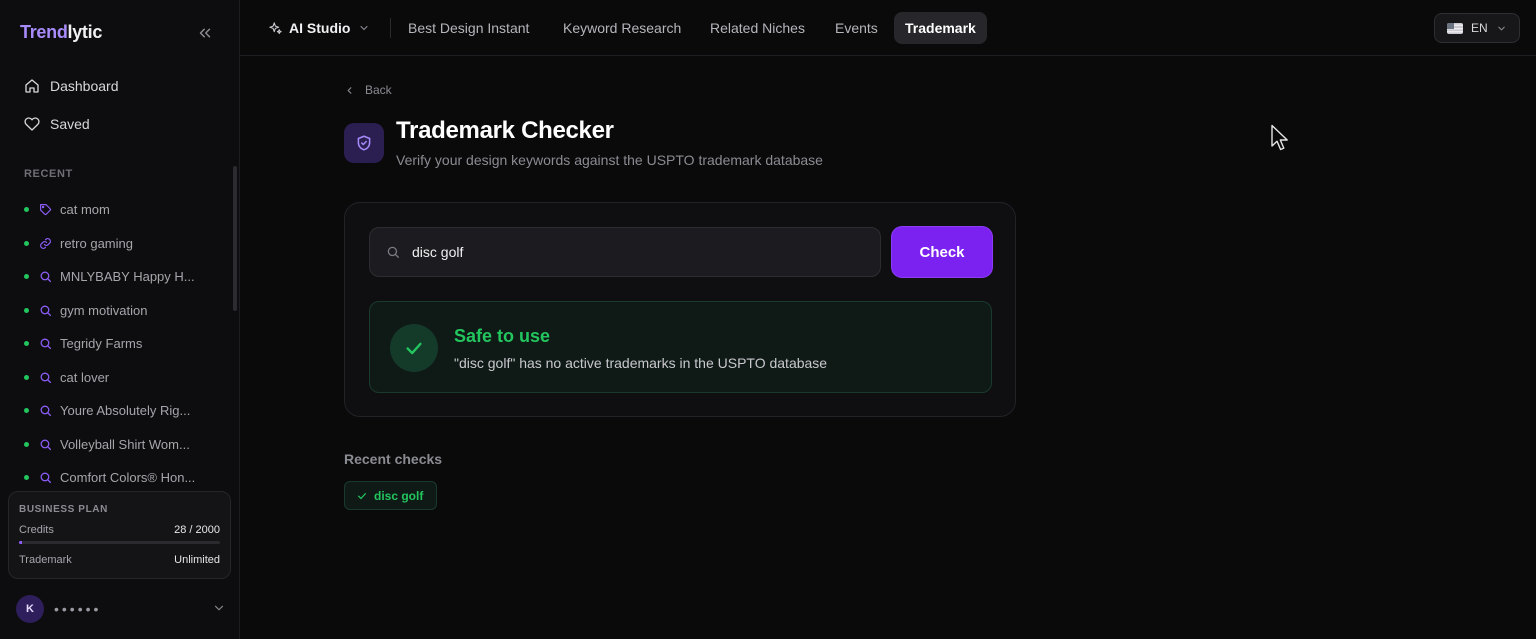  Describe the element at coordinates (632, 252) in the screenshot. I see `keyword-input` at that location.